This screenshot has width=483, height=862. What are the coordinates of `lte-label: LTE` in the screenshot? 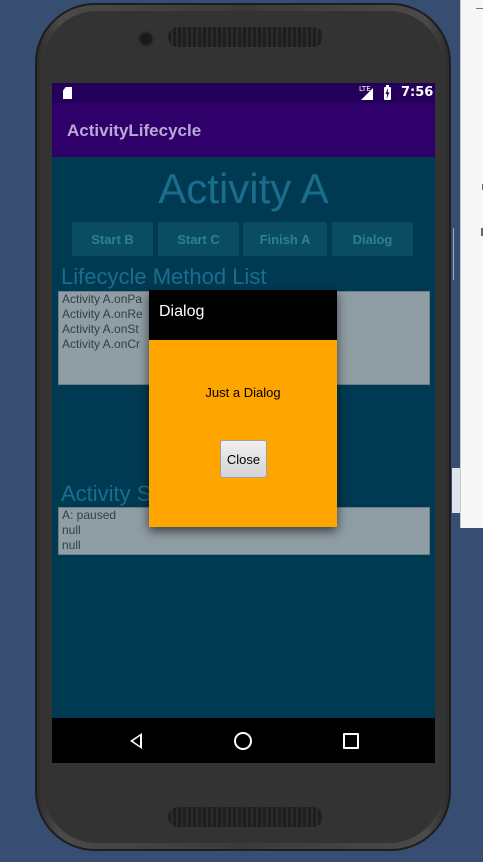 It's located at (365, 89).